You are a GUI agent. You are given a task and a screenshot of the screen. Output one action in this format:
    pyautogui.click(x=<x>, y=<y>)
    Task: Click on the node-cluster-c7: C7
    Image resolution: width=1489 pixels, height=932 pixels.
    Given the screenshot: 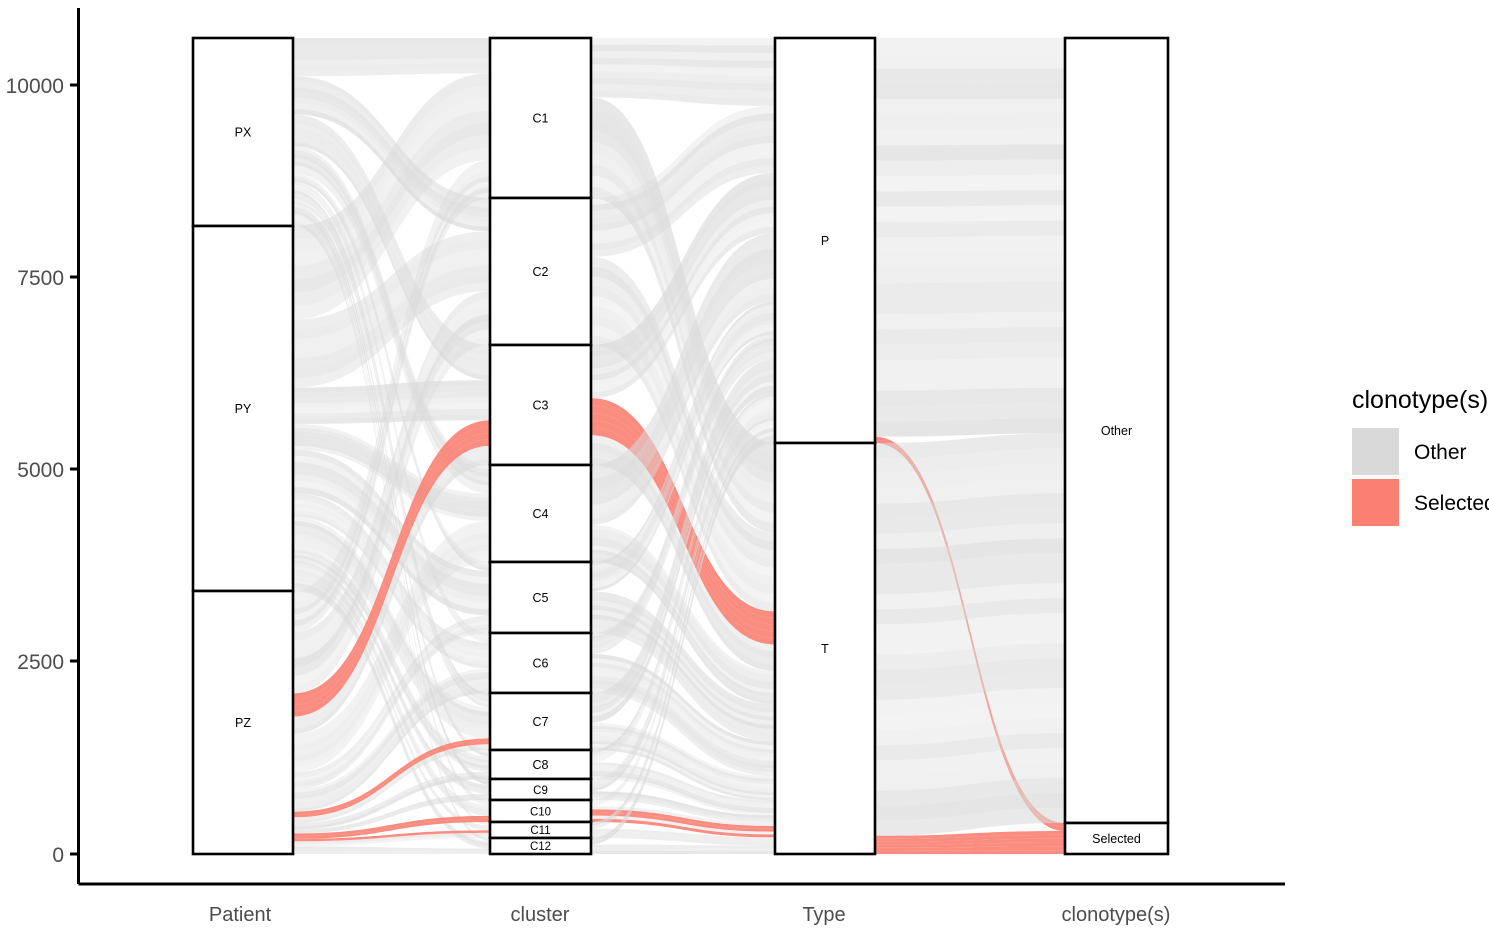 What is the action you would take?
    pyautogui.click(x=540, y=721)
    